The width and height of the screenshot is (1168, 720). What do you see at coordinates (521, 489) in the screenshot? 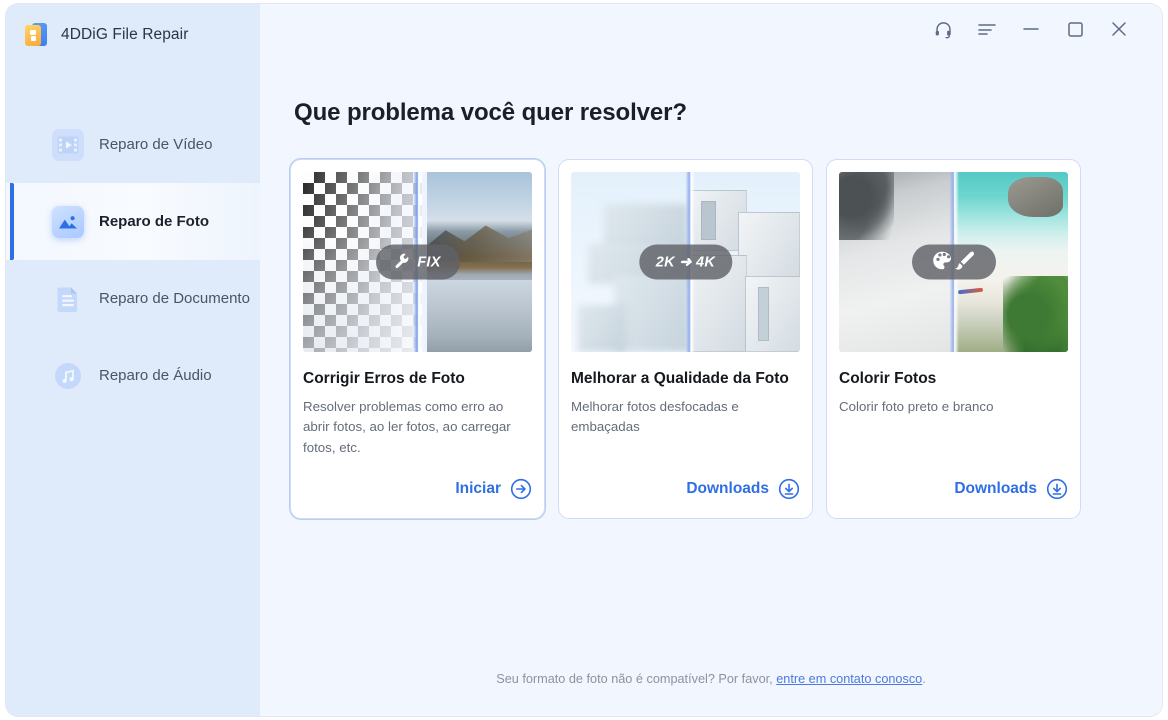
I see `arrow-right-circle-icon` at bounding box center [521, 489].